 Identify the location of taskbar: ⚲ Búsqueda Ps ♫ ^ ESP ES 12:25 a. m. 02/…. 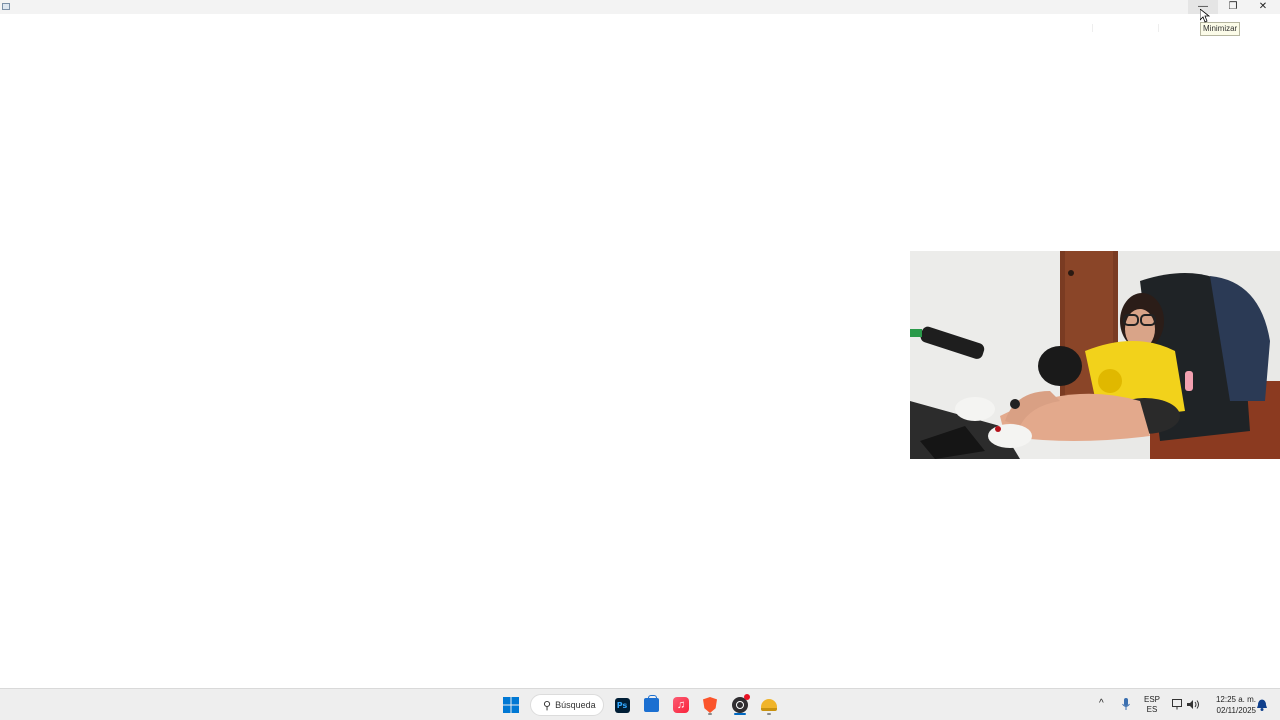
(640, 704).